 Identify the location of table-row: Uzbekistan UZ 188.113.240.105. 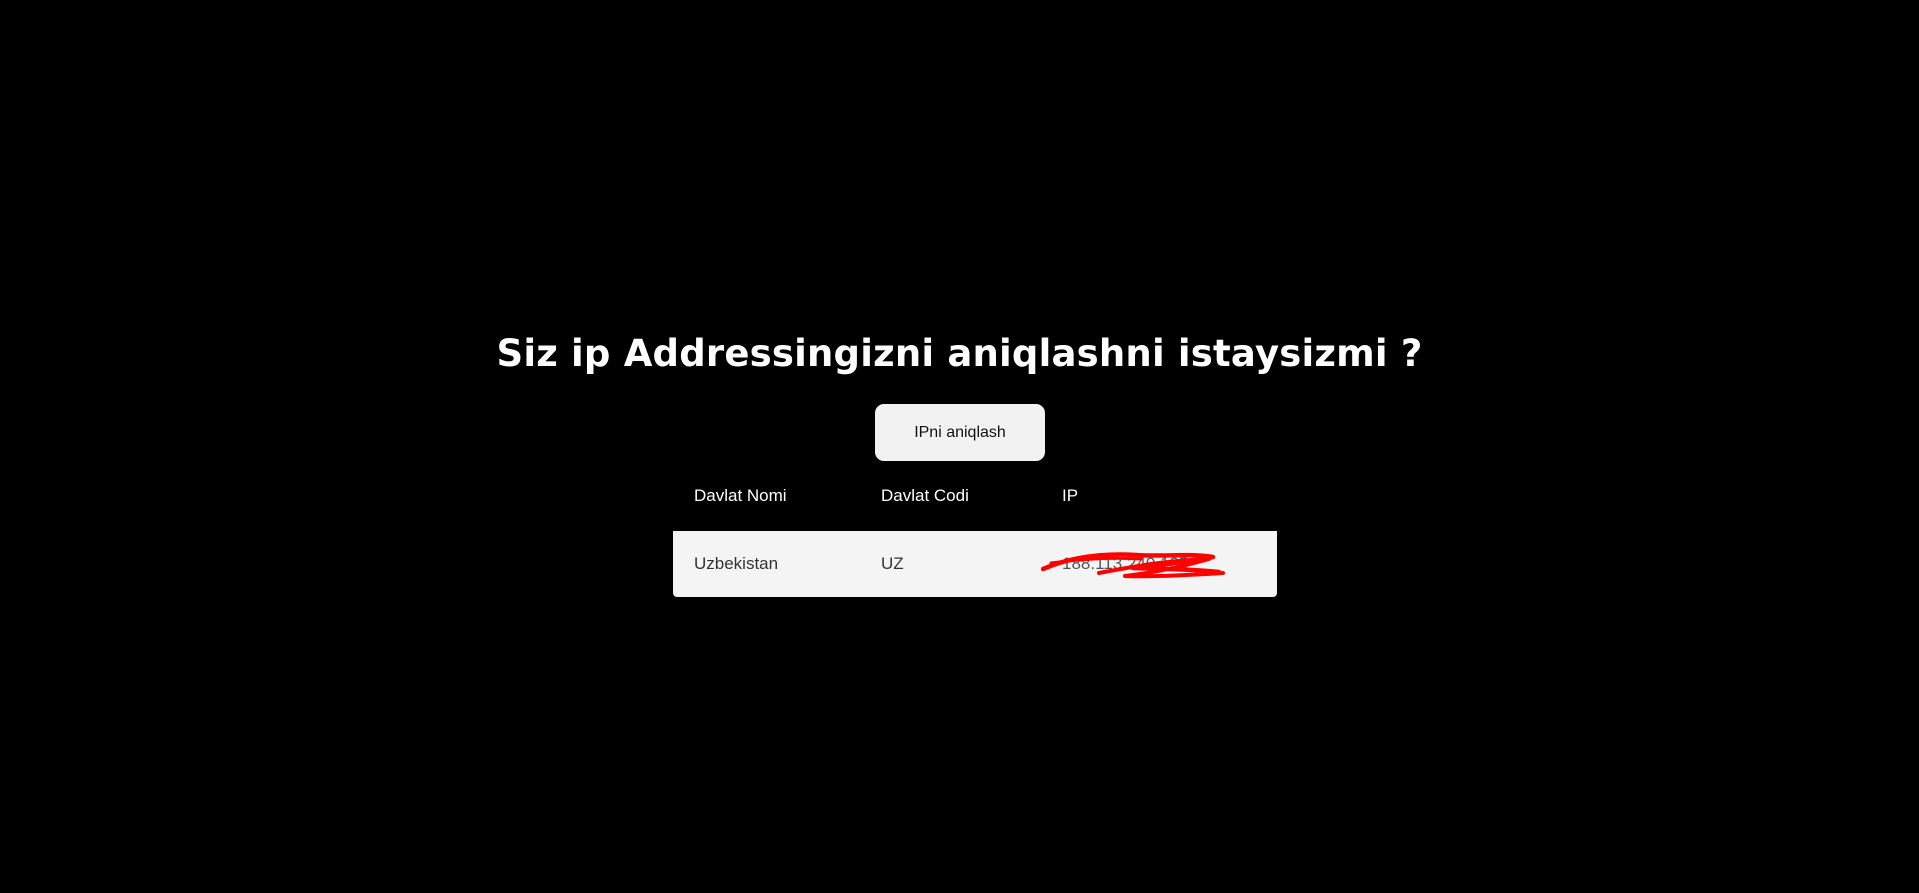
(975, 564).